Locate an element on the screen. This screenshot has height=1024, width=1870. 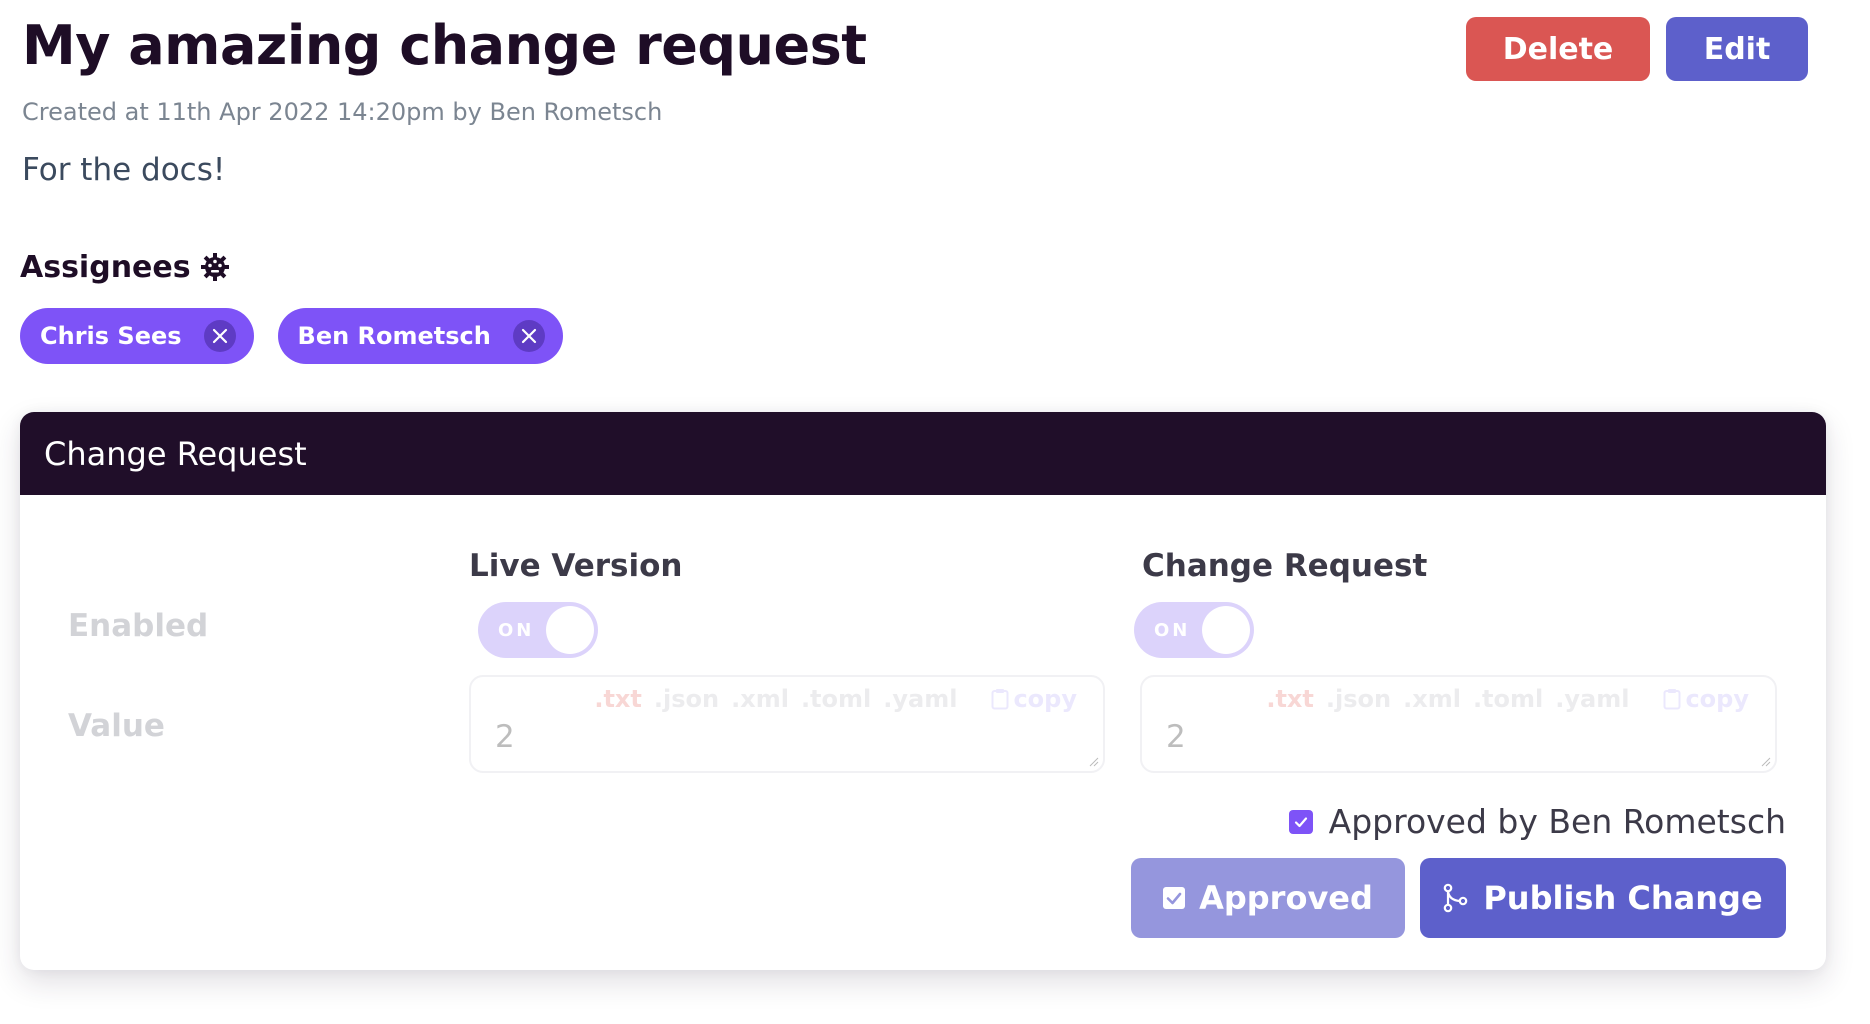
change-request-heading: Change Request is located at coordinates (1285, 566).